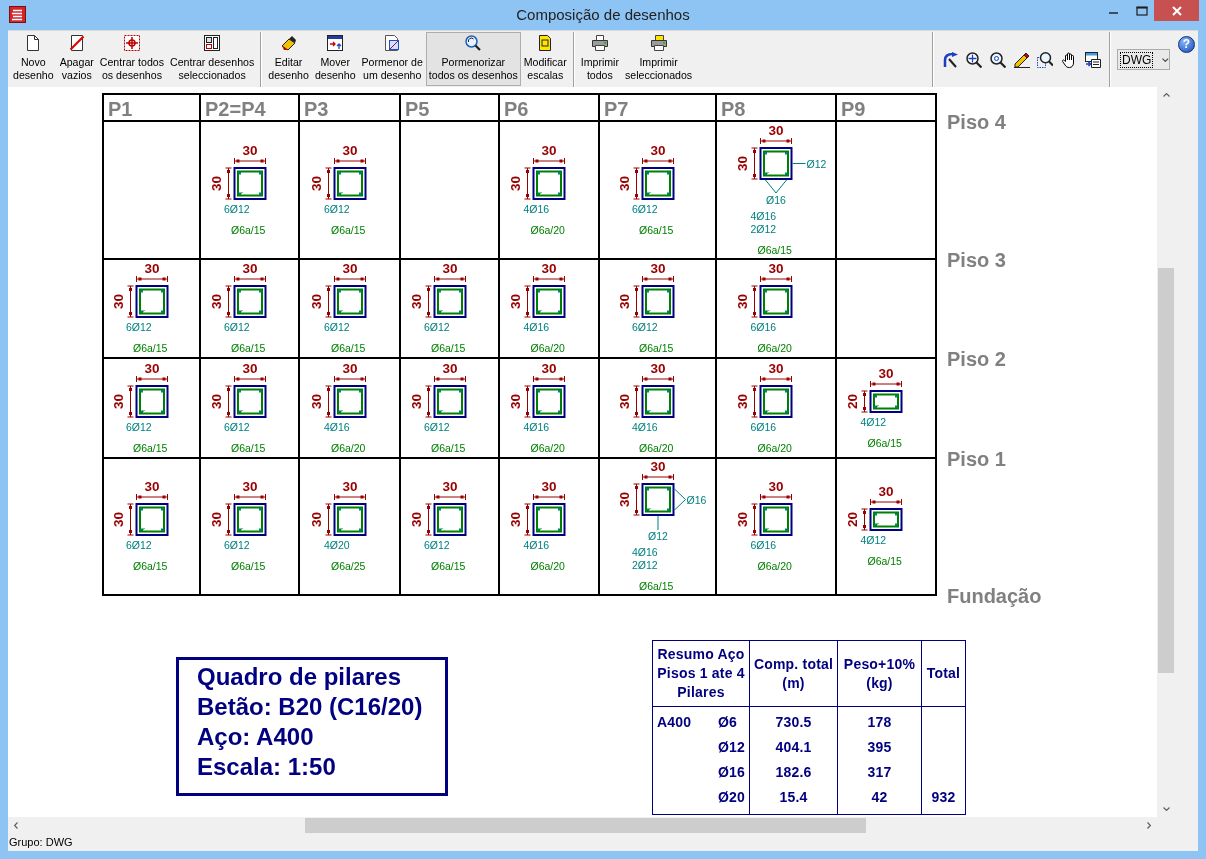 This screenshot has width=1206, height=859. I want to click on scroll-up-icon, so click(1166, 95).